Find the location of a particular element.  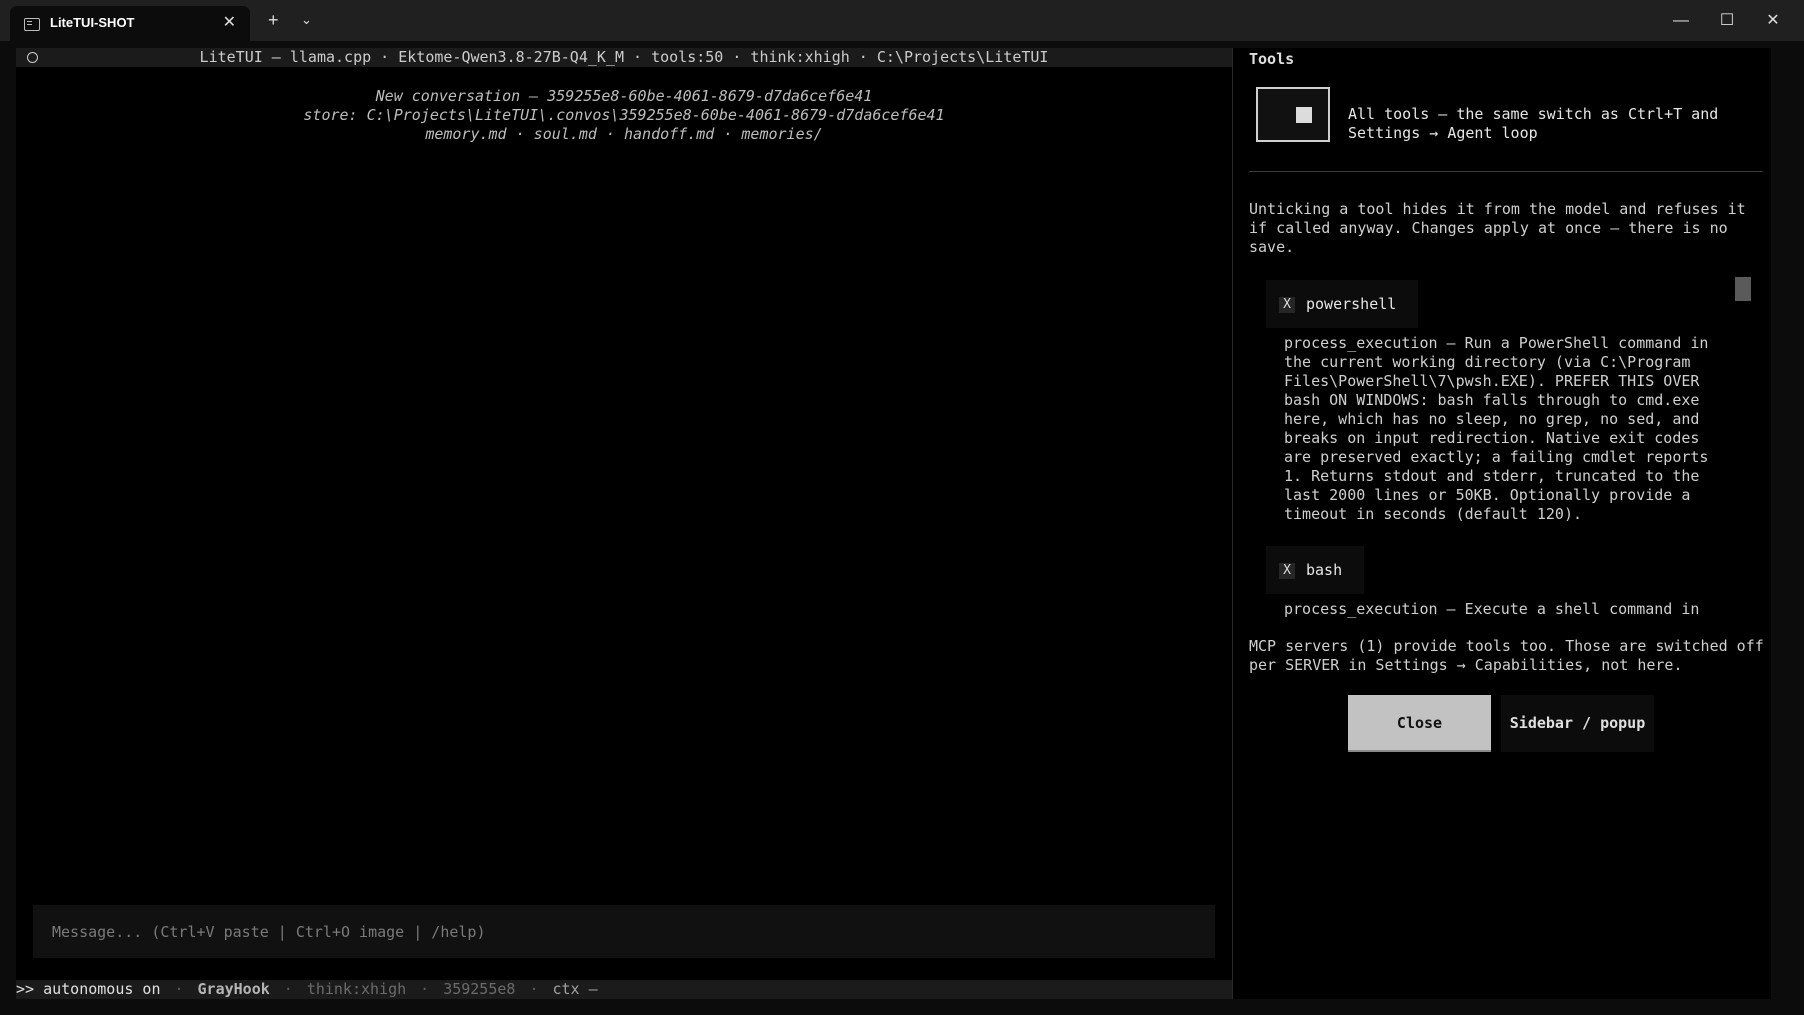

conversation-id: 359255e8 is located at coordinates (479, 989).